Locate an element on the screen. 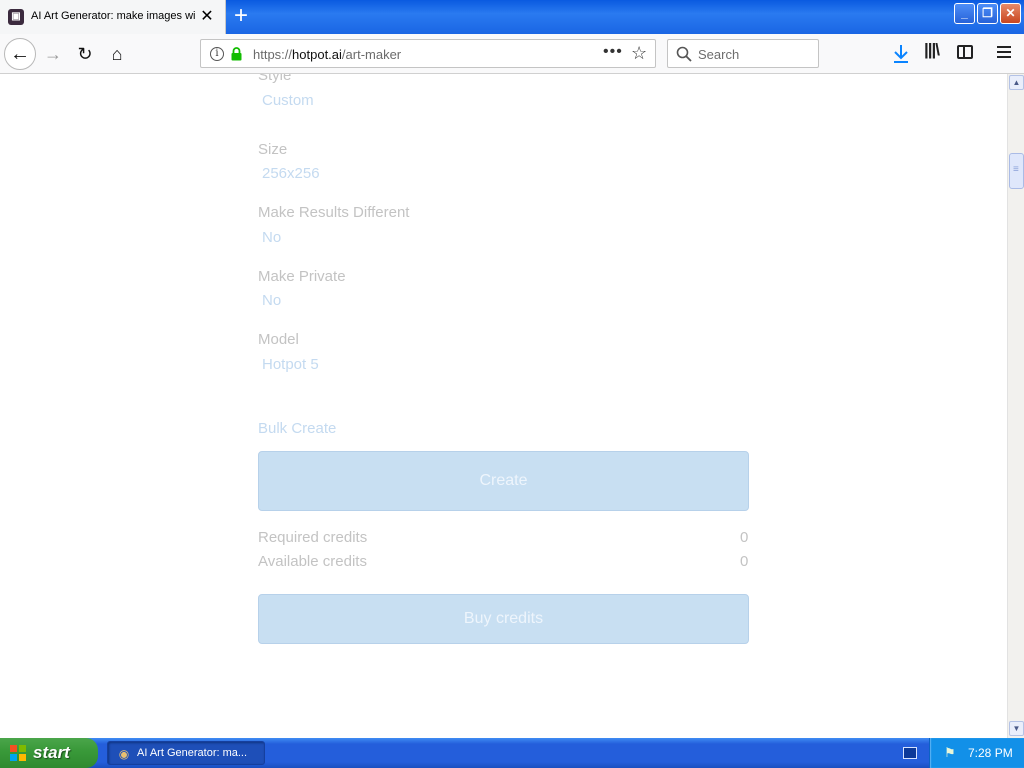 This screenshot has height=768, width=1024. url-prefix: https:// is located at coordinates (273, 54).